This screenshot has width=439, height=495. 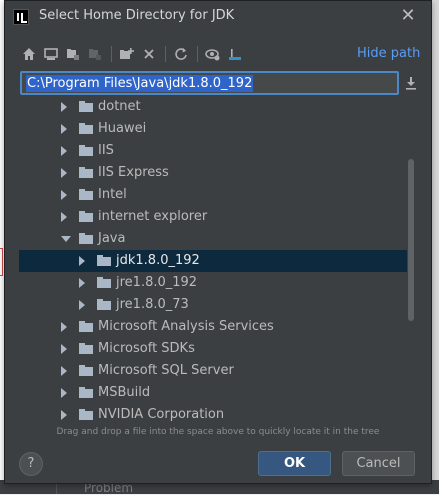 What do you see at coordinates (181, 54) in the screenshot?
I see `refresh-icon` at bounding box center [181, 54].